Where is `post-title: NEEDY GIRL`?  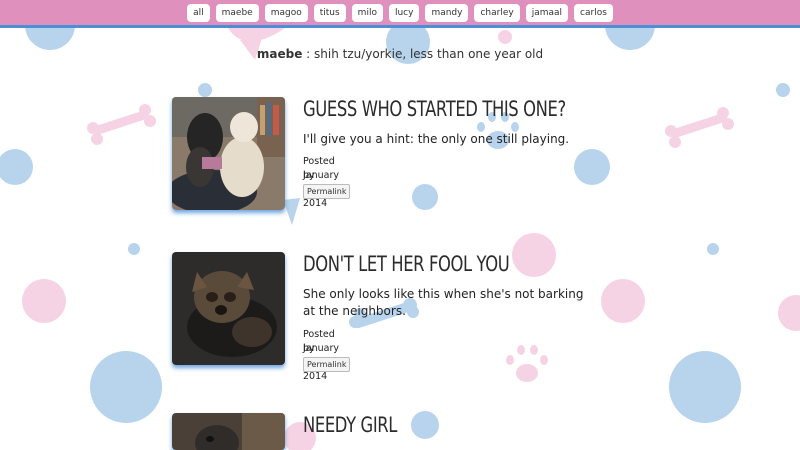 post-title: NEEDY GIRL is located at coordinates (350, 425).